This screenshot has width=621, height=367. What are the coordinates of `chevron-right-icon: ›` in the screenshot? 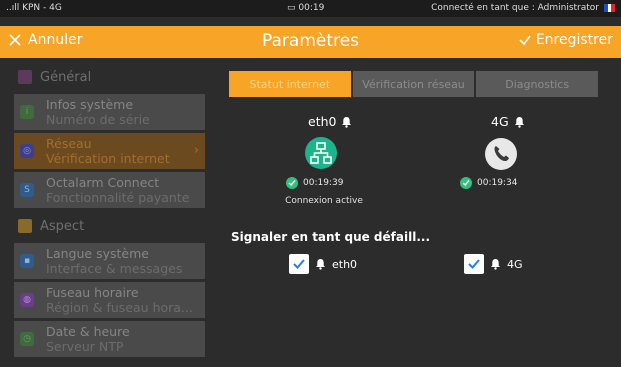 It's located at (196, 150).